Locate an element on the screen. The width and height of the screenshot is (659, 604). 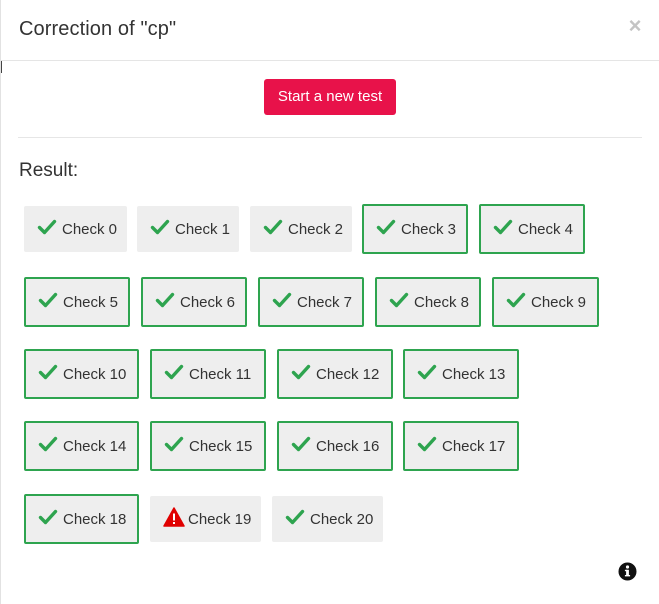
check-label: Check 18 is located at coordinates (95, 519).